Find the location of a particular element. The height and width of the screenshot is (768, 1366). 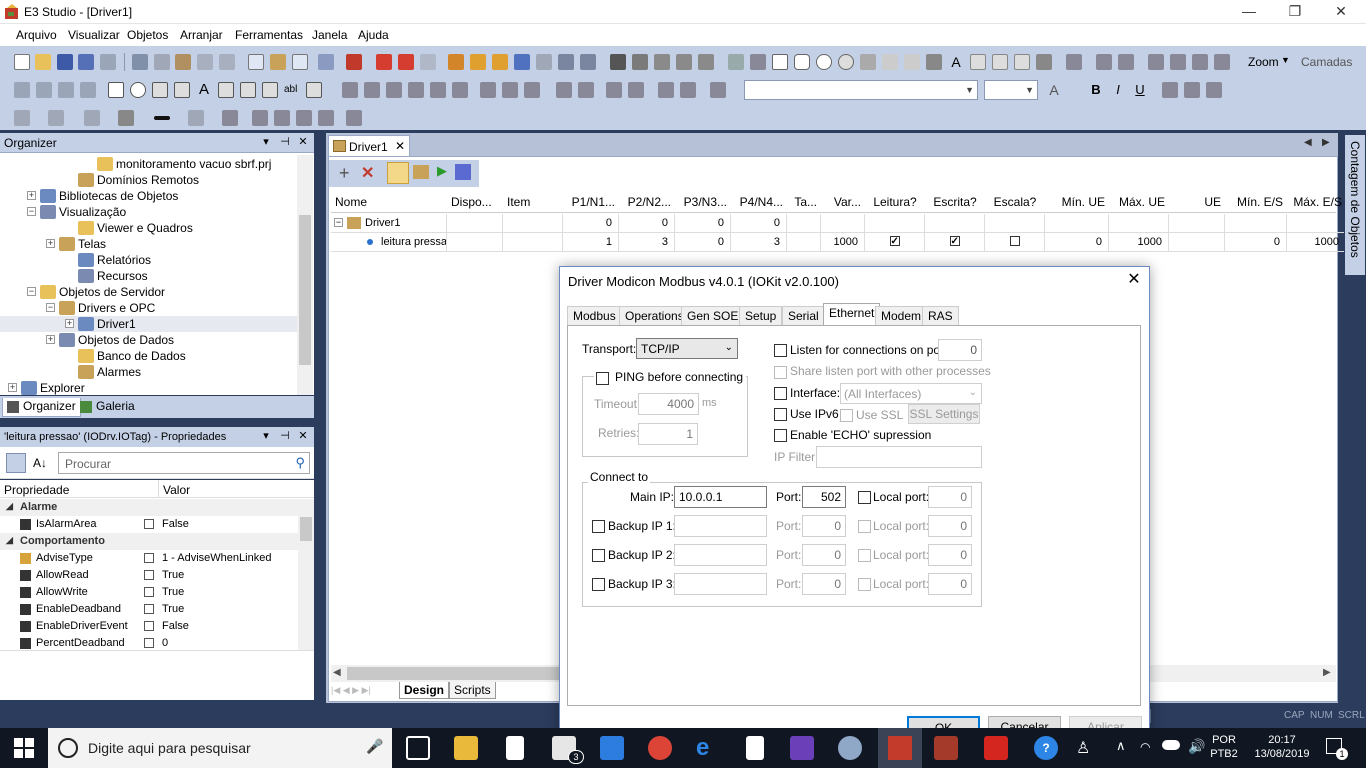

ping-checkbox is located at coordinates (602, 378).